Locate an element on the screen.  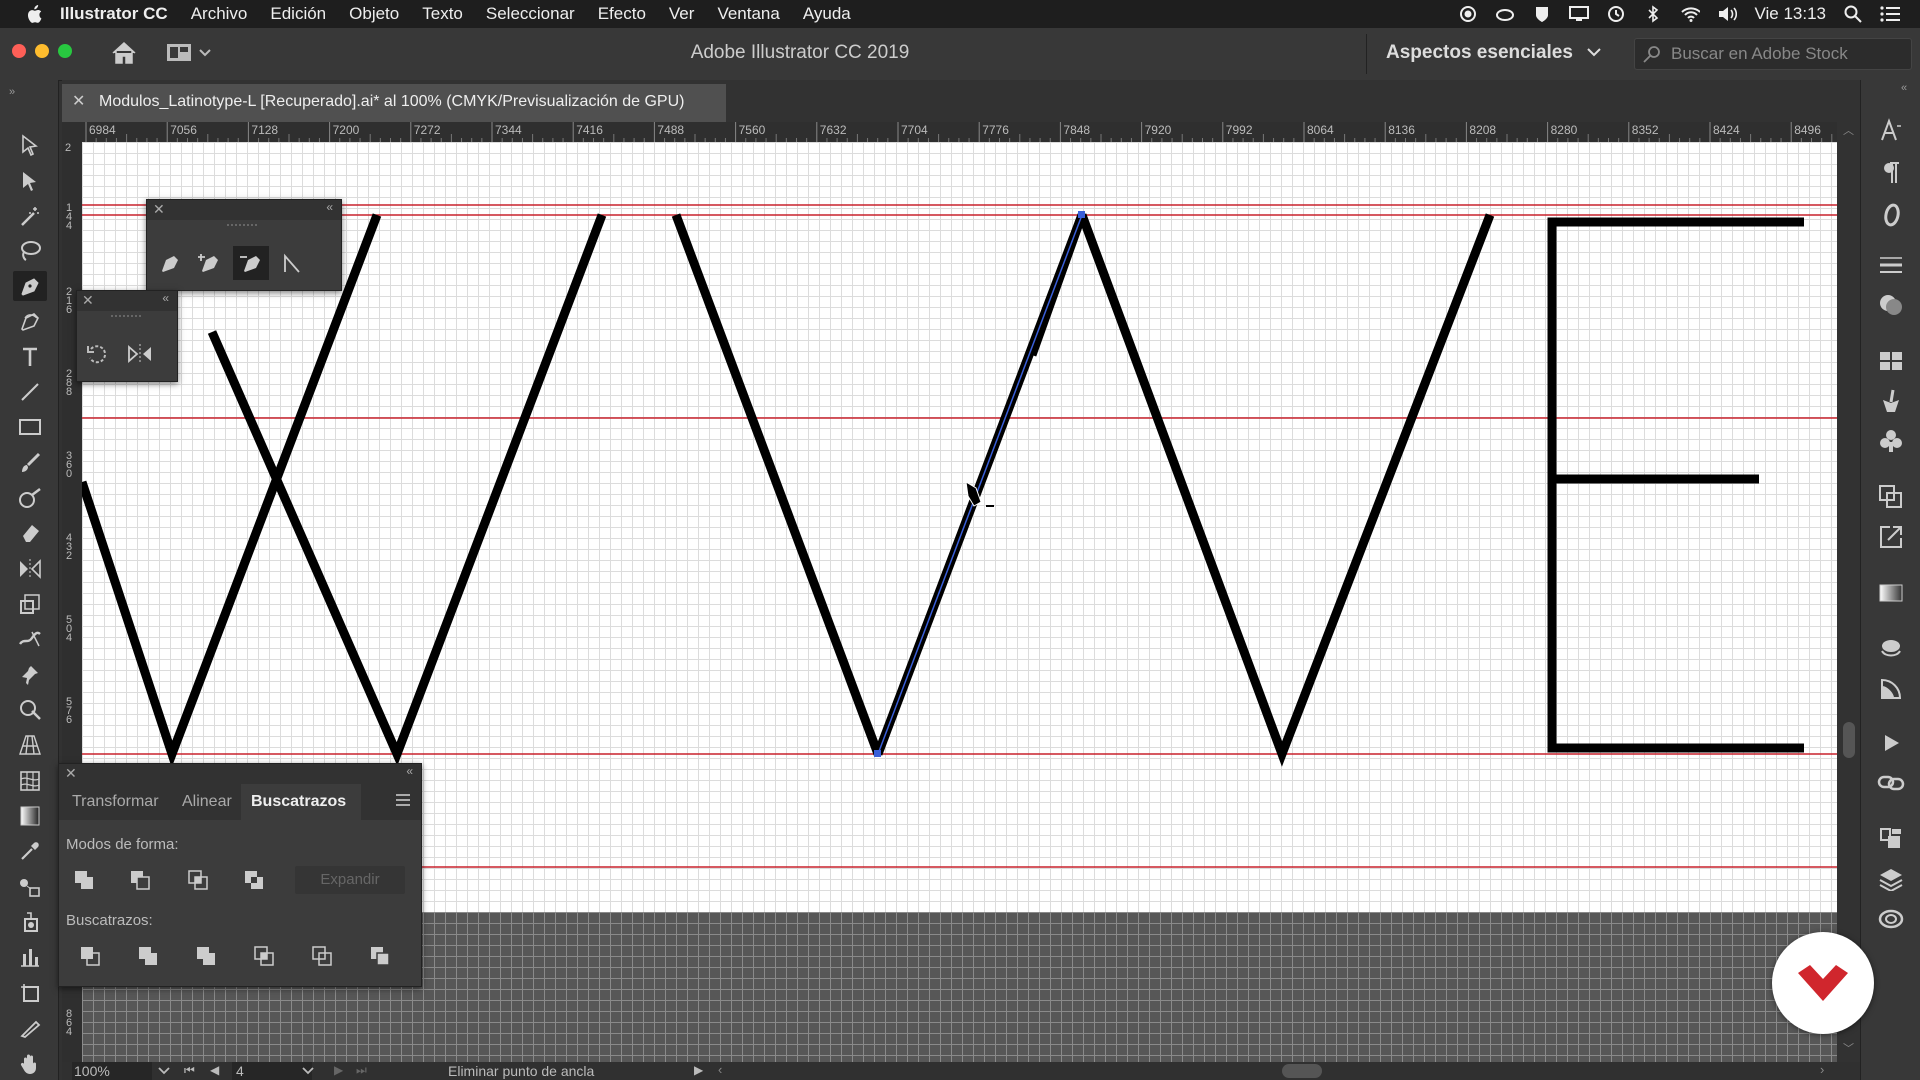
collapse-panel-icon: « is located at coordinates (409, 771).